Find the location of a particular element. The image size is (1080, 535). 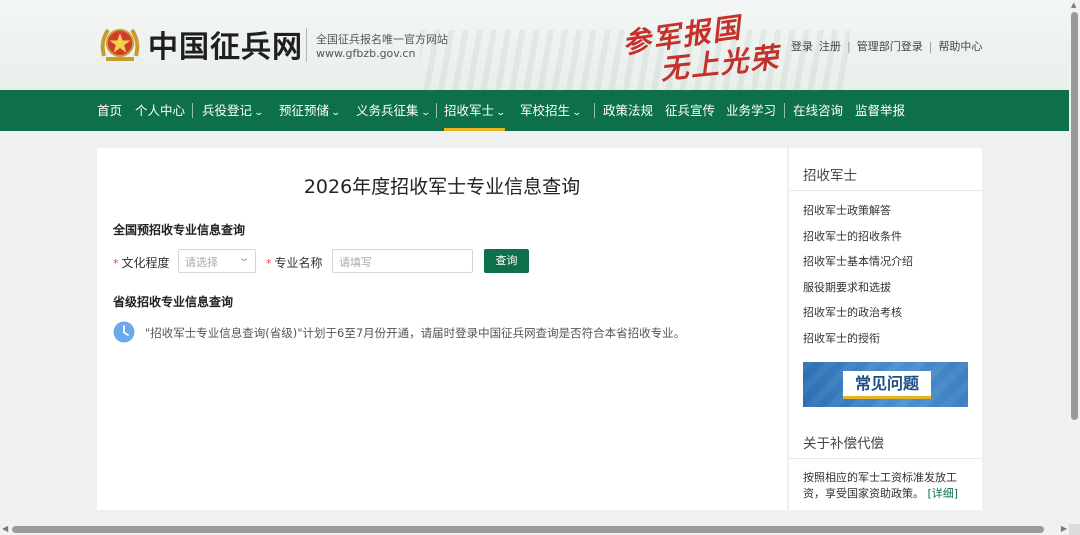

site-title: 中国征兵网 is located at coordinates (225, 44).